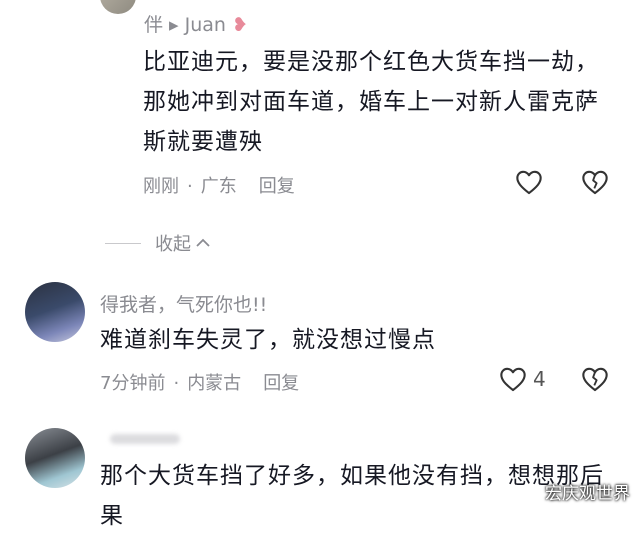 Image resolution: width=640 pixels, height=536 pixels. What do you see at coordinates (214, 383) in the screenshot?
I see `comment-location: 内蒙古` at bounding box center [214, 383].